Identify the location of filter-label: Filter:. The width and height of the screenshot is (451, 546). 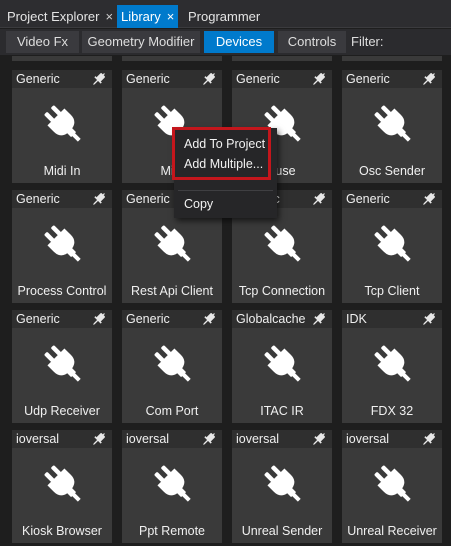
(367, 41).